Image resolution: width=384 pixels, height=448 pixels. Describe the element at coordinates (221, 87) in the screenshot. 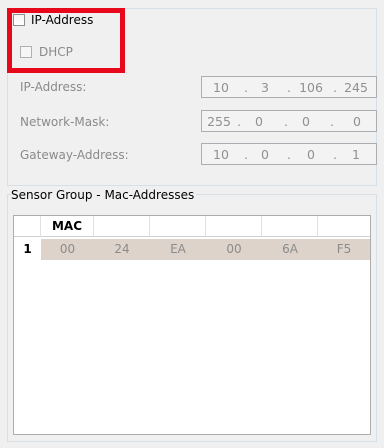

I see `ip-address-octet-1: 10` at that location.